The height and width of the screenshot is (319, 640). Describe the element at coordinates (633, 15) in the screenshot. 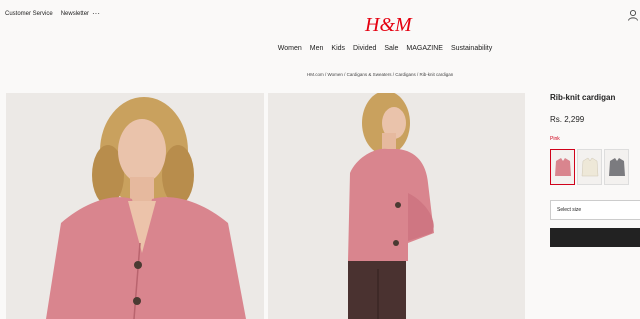

I see `user-icon` at that location.